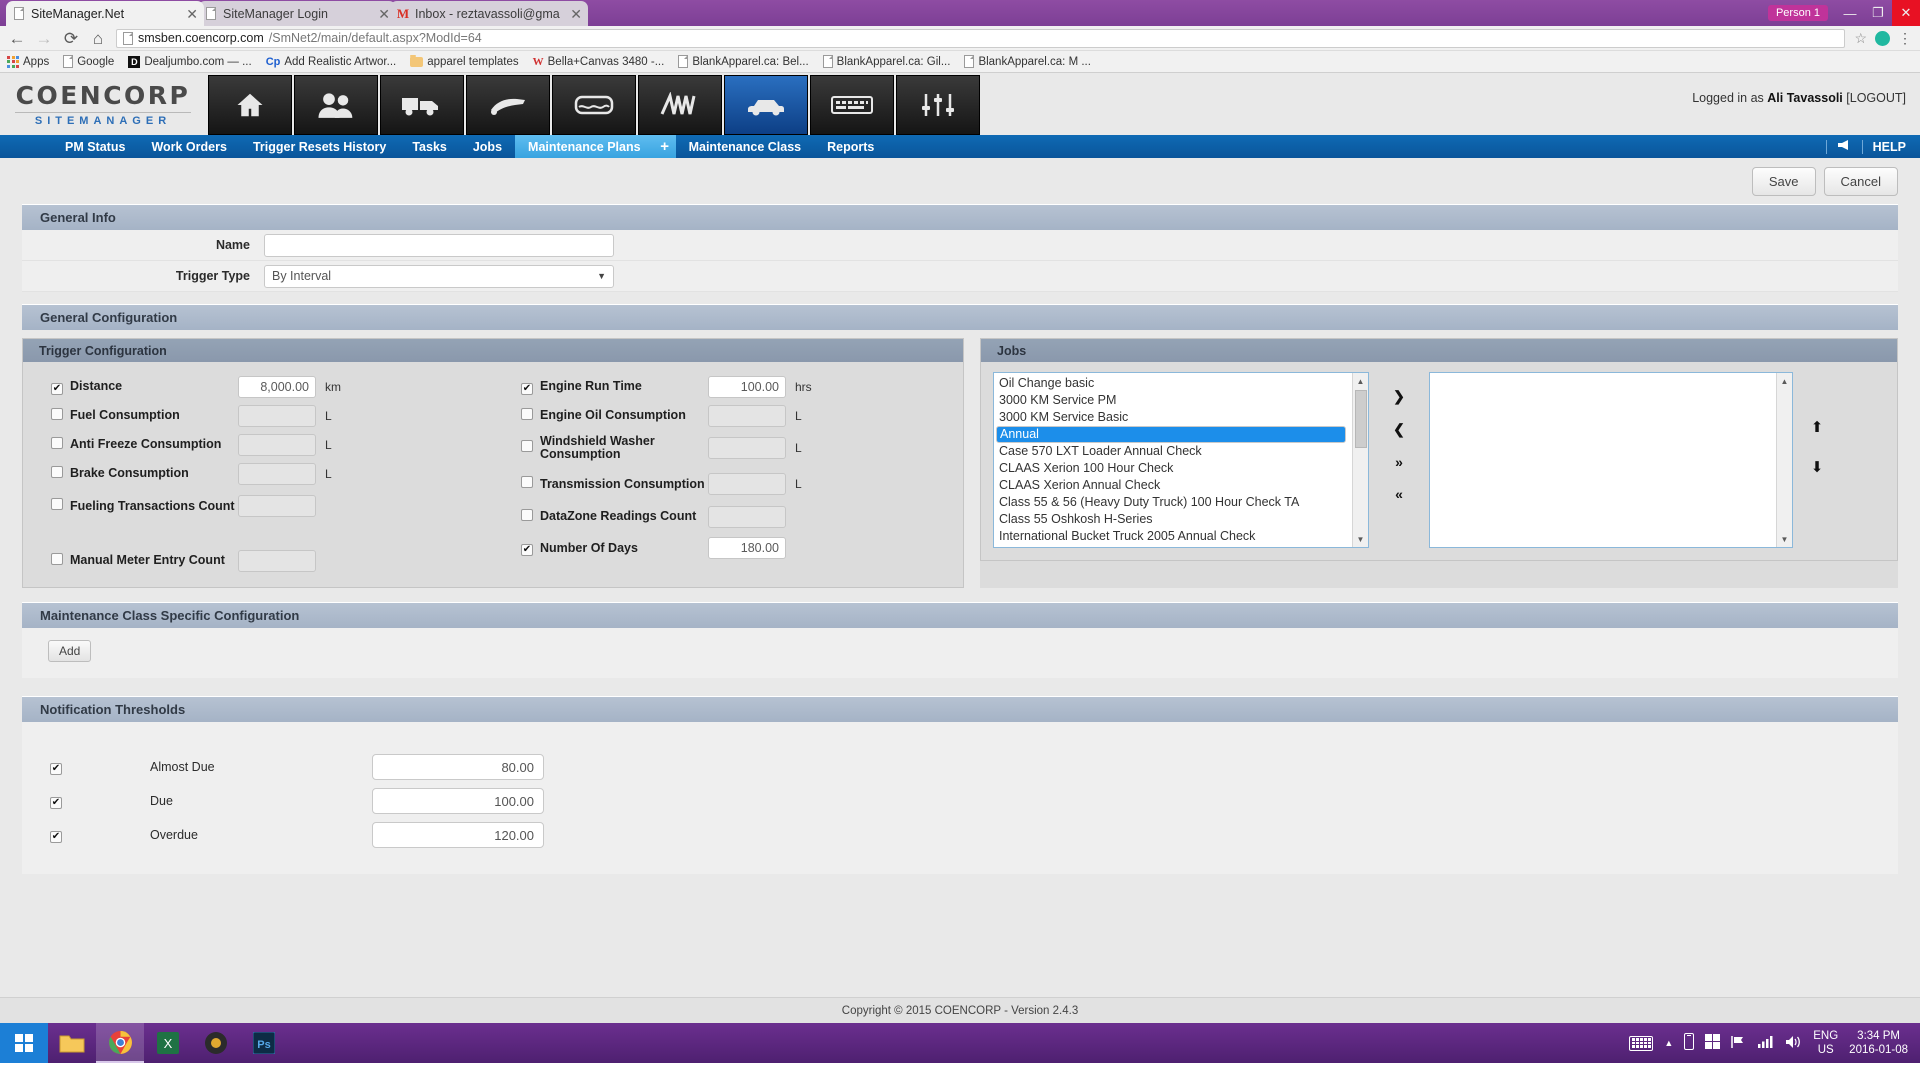  What do you see at coordinates (1860, 181) in the screenshot?
I see `cancel-button: Cancel` at bounding box center [1860, 181].